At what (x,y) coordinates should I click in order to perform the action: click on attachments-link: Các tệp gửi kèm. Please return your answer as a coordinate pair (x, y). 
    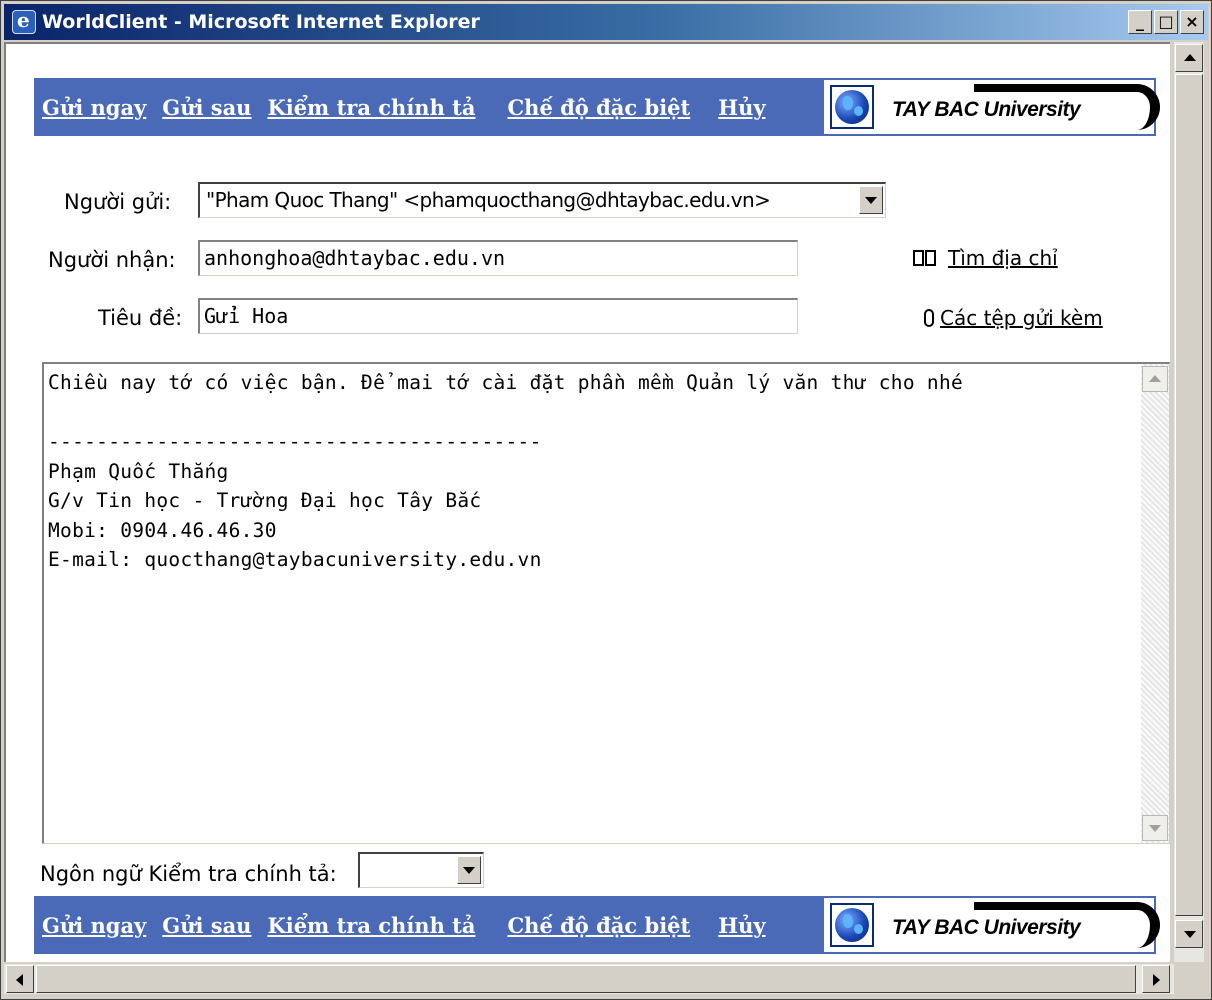
    Looking at the image, I should click on (1013, 318).